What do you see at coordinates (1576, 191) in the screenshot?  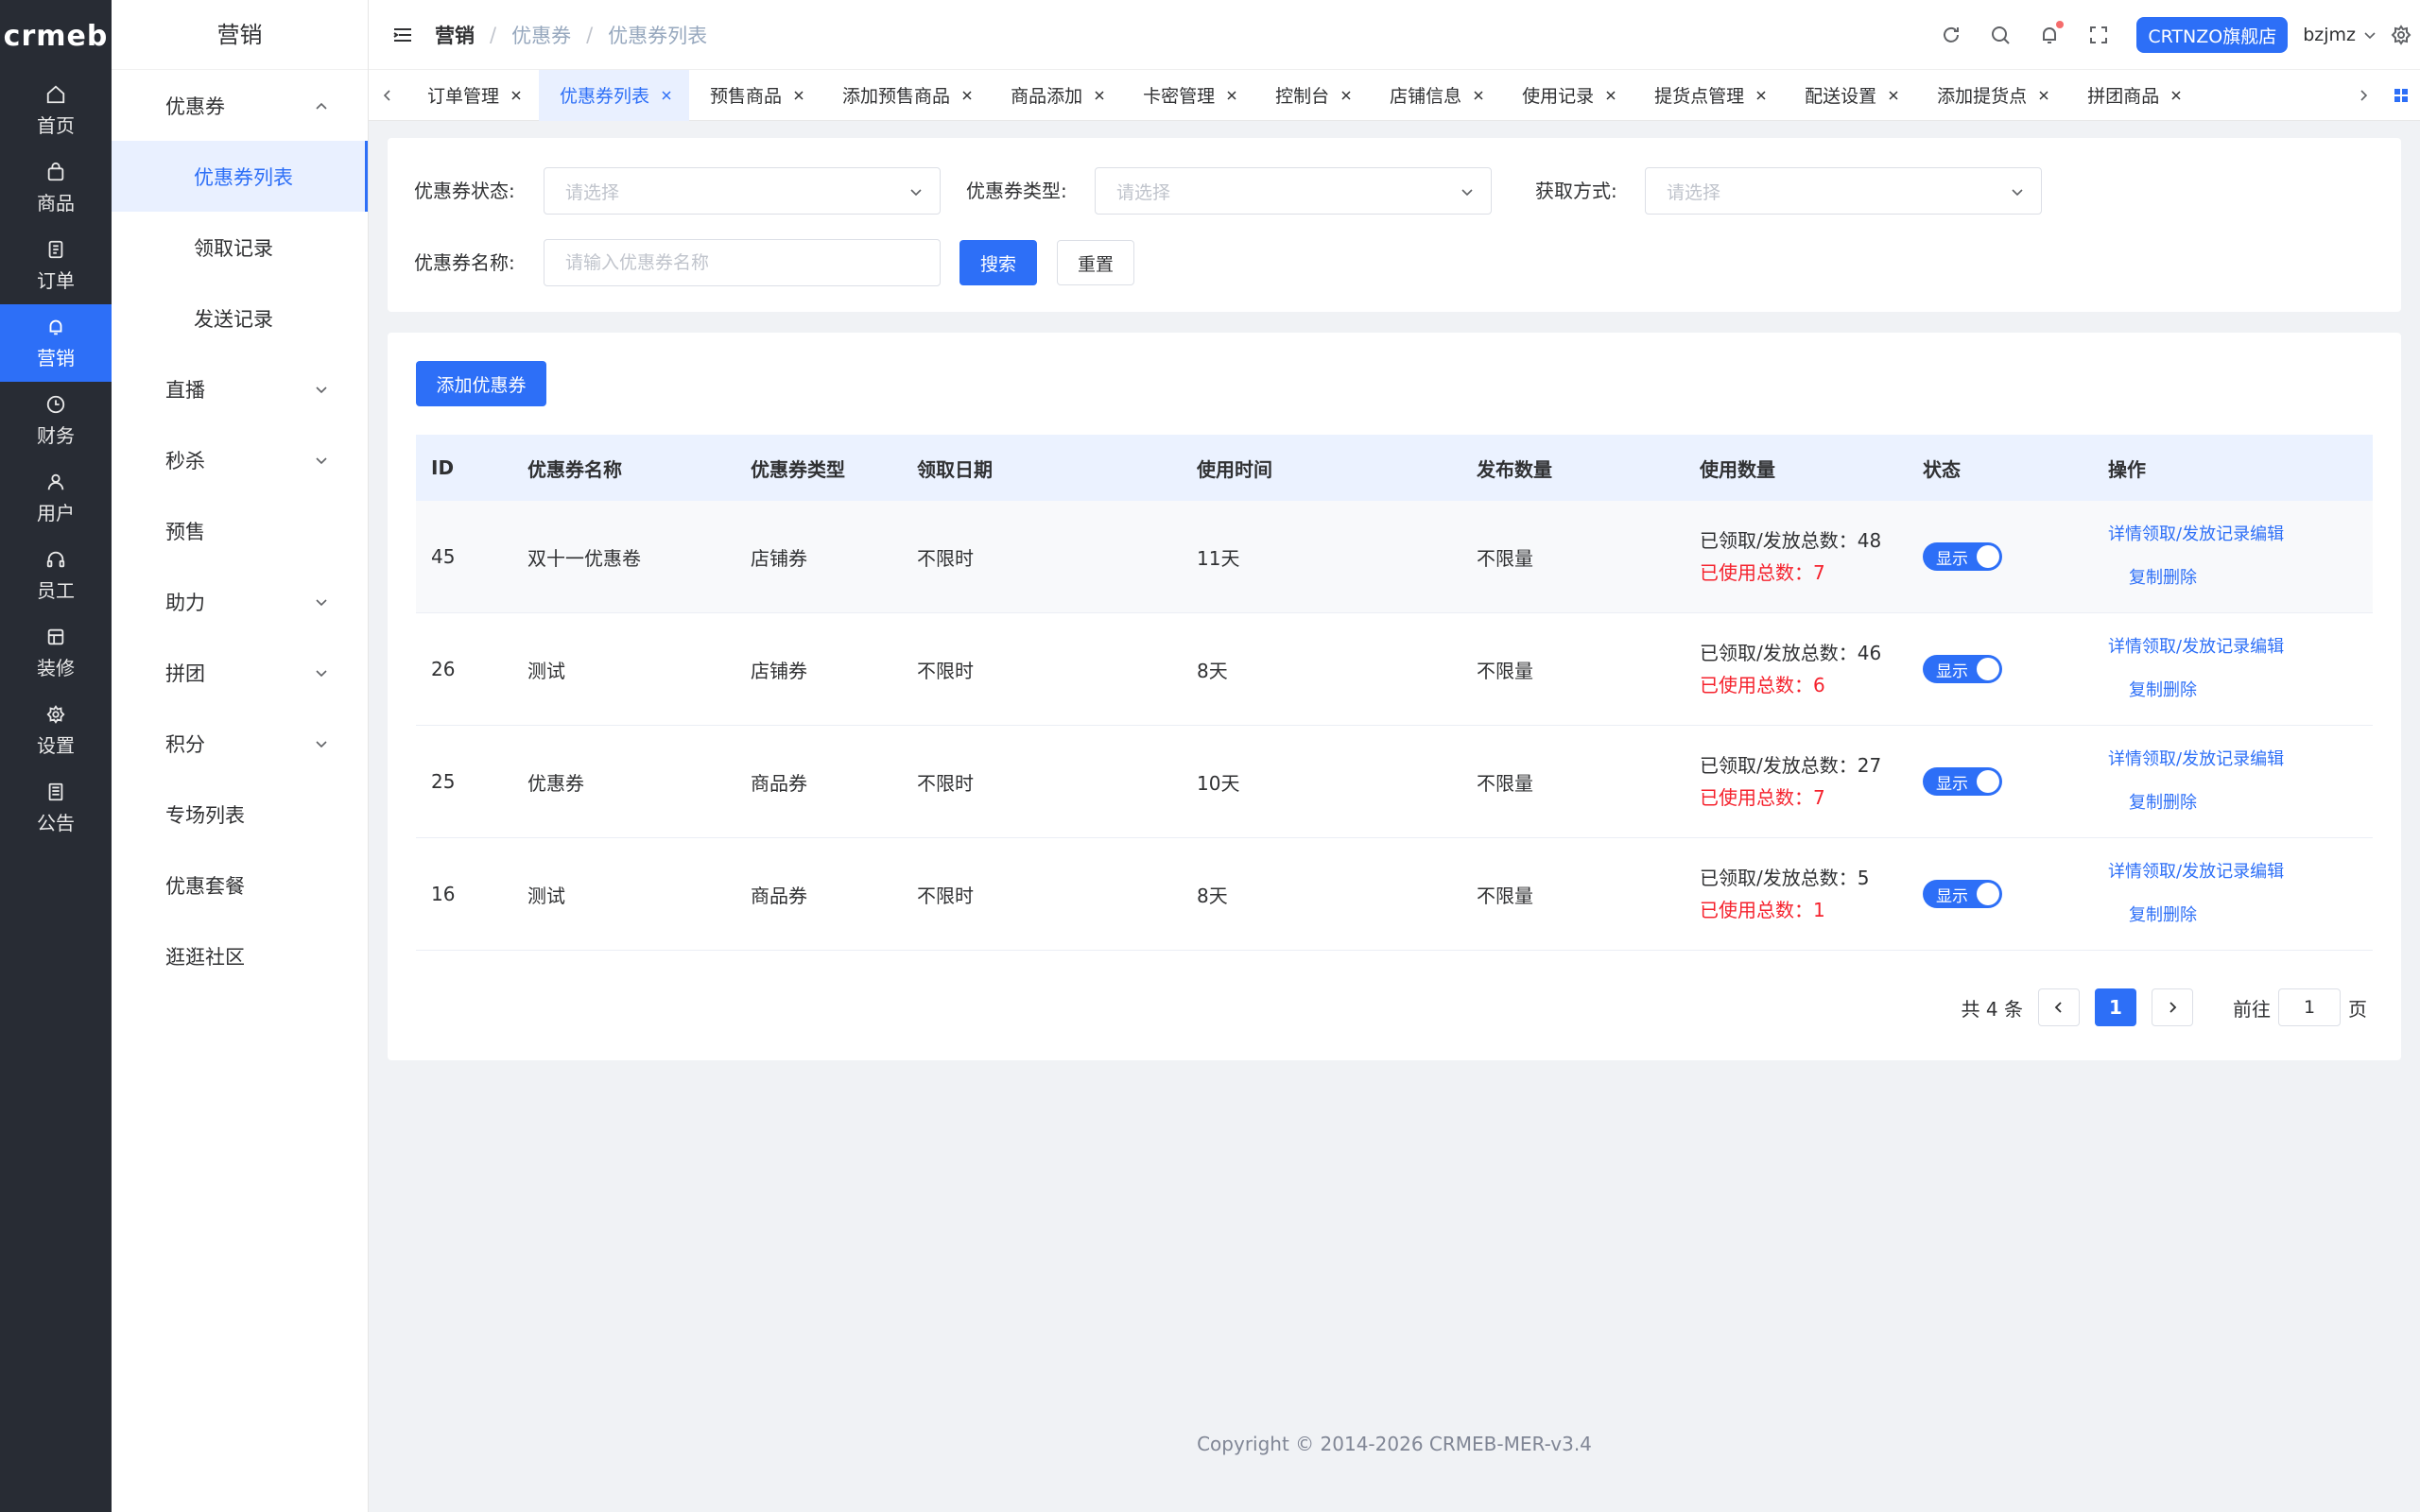 I see `method-label: 获取方式:` at bounding box center [1576, 191].